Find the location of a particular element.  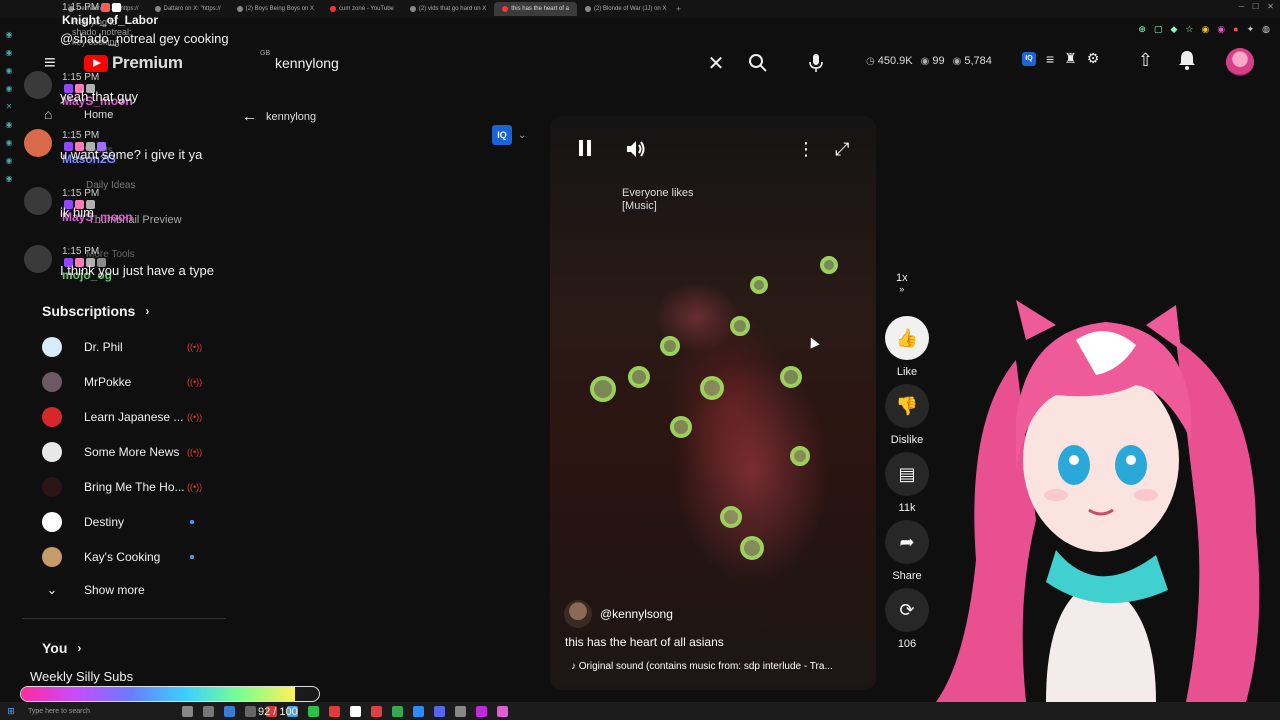

browser-tab: (2) Boys Being Boys on X is located at coordinates (275, 9).